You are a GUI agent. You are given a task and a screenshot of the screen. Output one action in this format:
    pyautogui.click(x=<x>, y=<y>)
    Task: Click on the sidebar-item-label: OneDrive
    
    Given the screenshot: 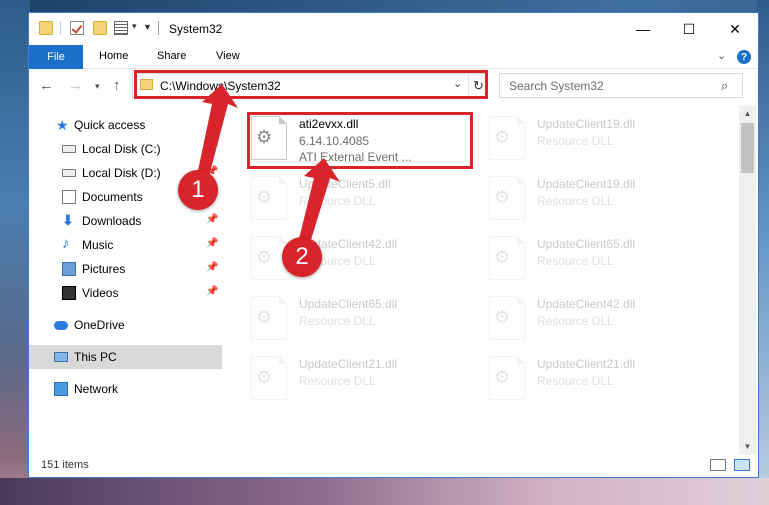 What is the action you would take?
    pyautogui.click(x=99, y=325)
    